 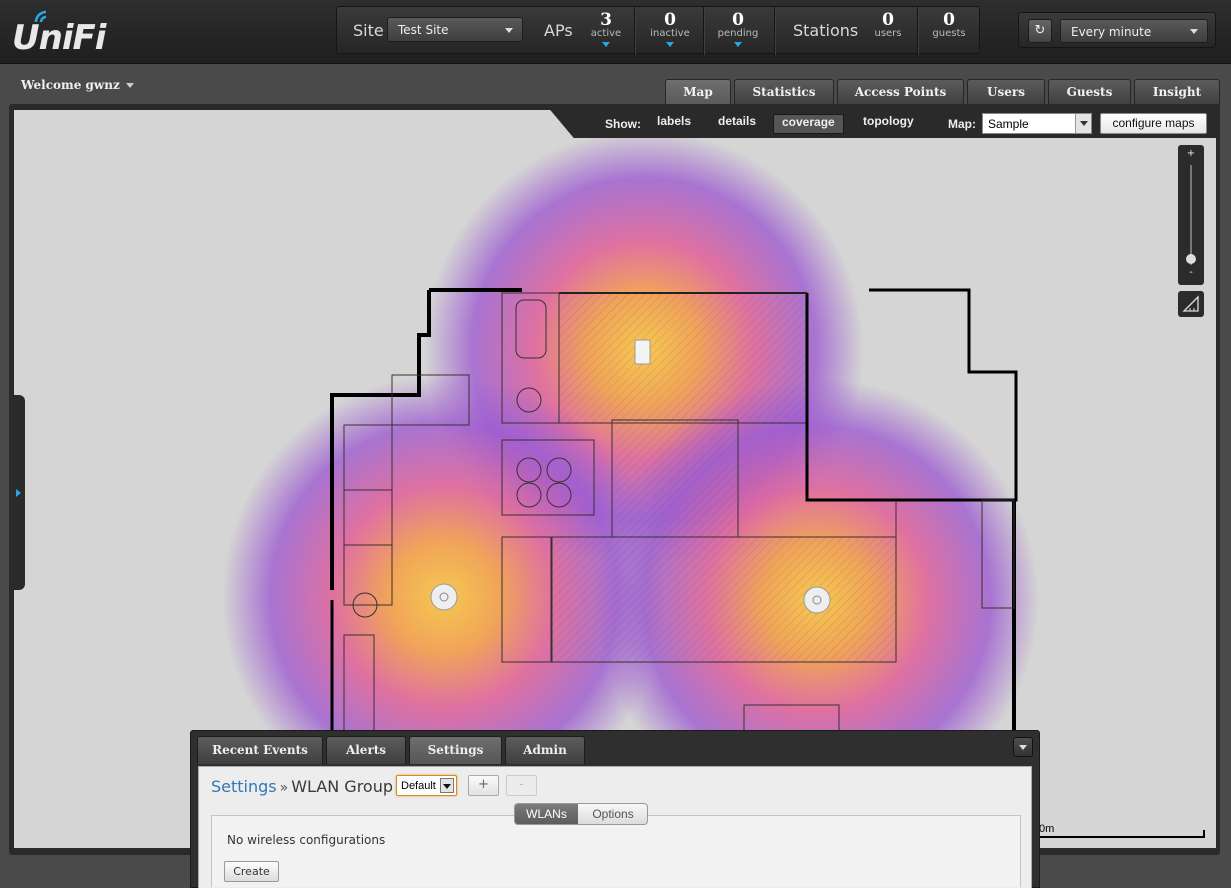 I want to click on welcome-text: Welcome gwnz, so click(x=70, y=85).